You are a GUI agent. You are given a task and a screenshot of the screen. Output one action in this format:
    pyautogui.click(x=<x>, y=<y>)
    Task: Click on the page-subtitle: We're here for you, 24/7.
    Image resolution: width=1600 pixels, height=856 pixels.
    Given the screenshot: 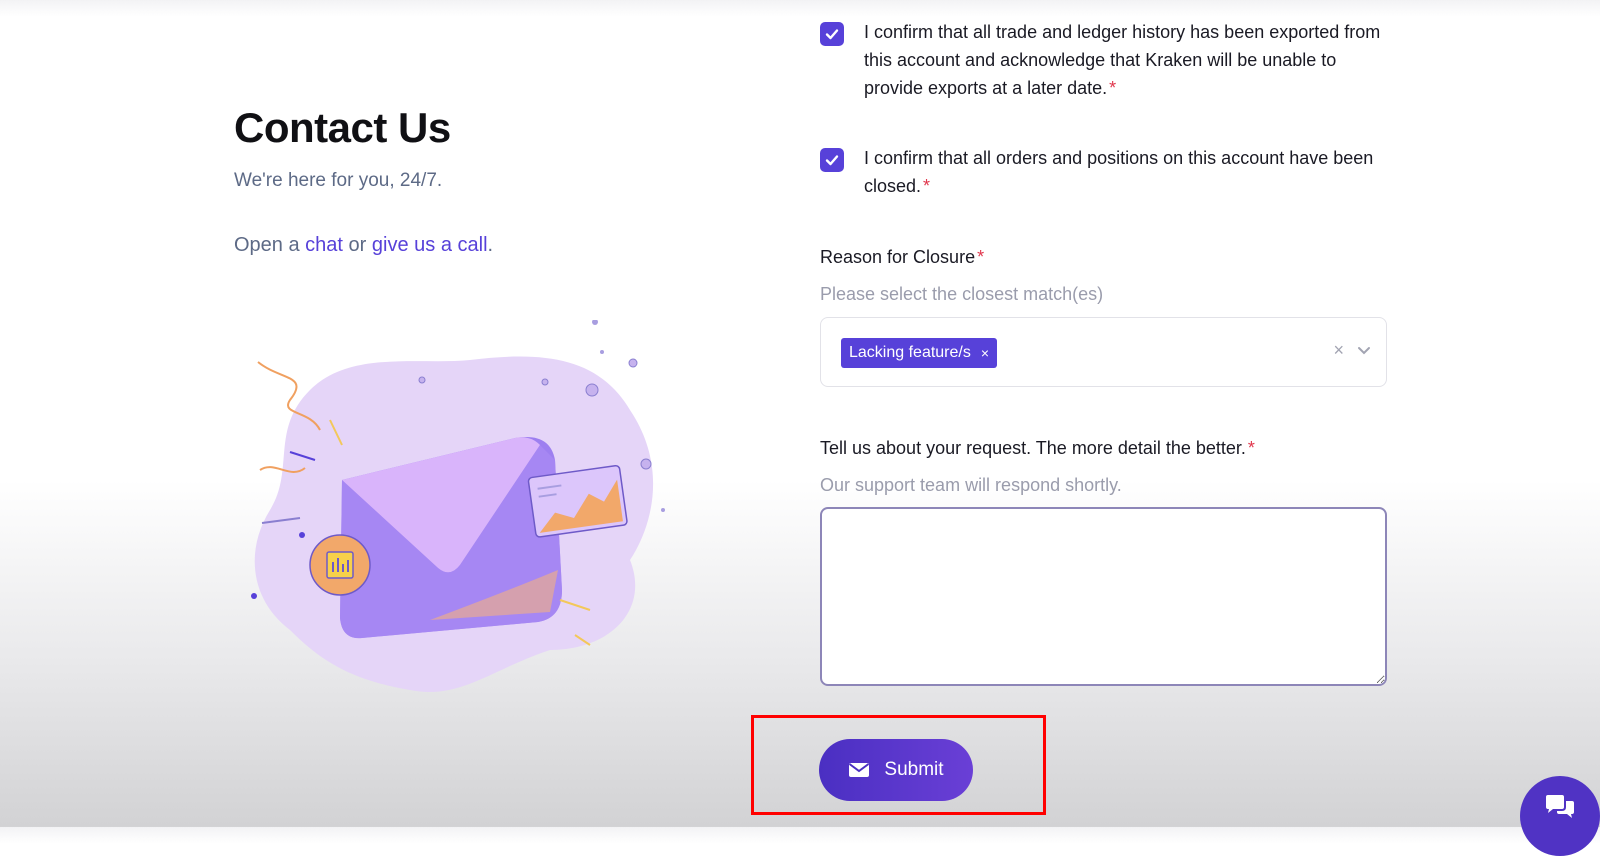 What is the action you would take?
    pyautogui.click(x=338, y=180)
    